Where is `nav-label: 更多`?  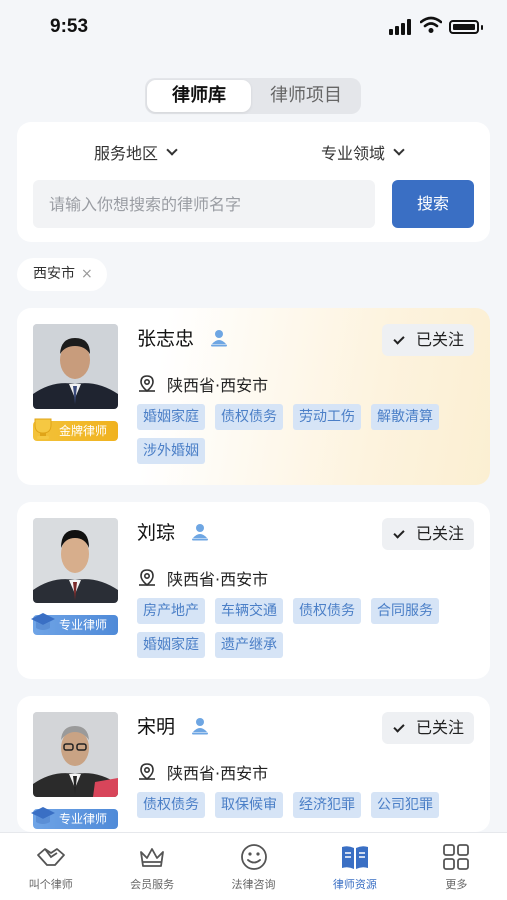 nav-label: 更多 is located at coordinates (456, 884).